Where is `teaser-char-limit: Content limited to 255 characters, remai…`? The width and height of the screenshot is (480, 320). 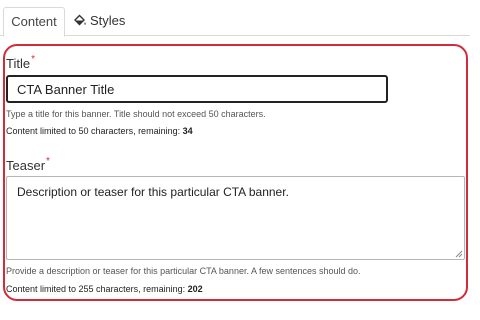
teaser-char-limit: Content limited to 255 characters, remai… is located at coordinates (104, 289).